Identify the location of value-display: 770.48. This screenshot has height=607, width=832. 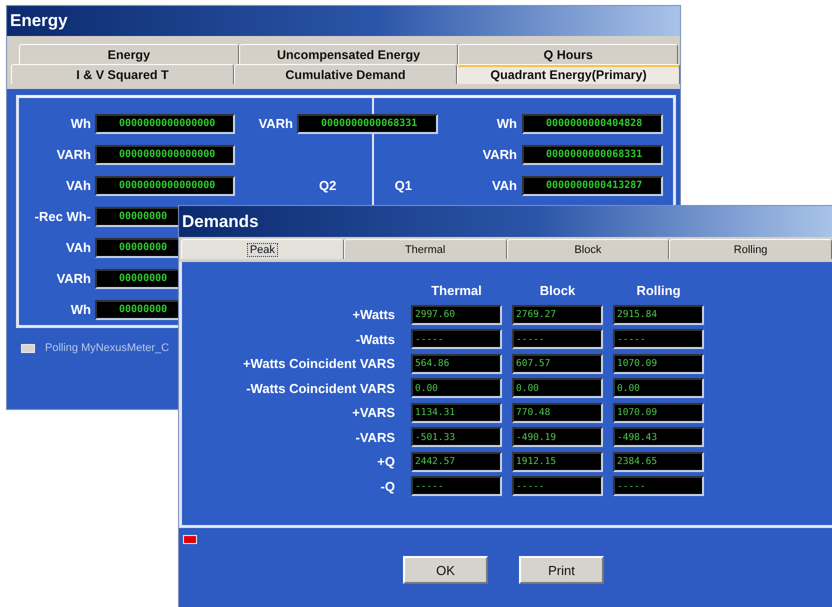
(557, 412).